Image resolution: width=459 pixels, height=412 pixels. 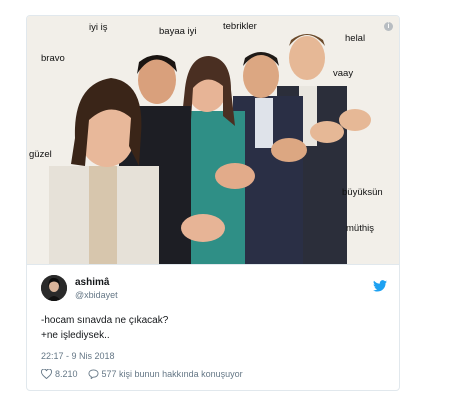 I want to click on caption-helal: helal, so click(x=355, y=38).